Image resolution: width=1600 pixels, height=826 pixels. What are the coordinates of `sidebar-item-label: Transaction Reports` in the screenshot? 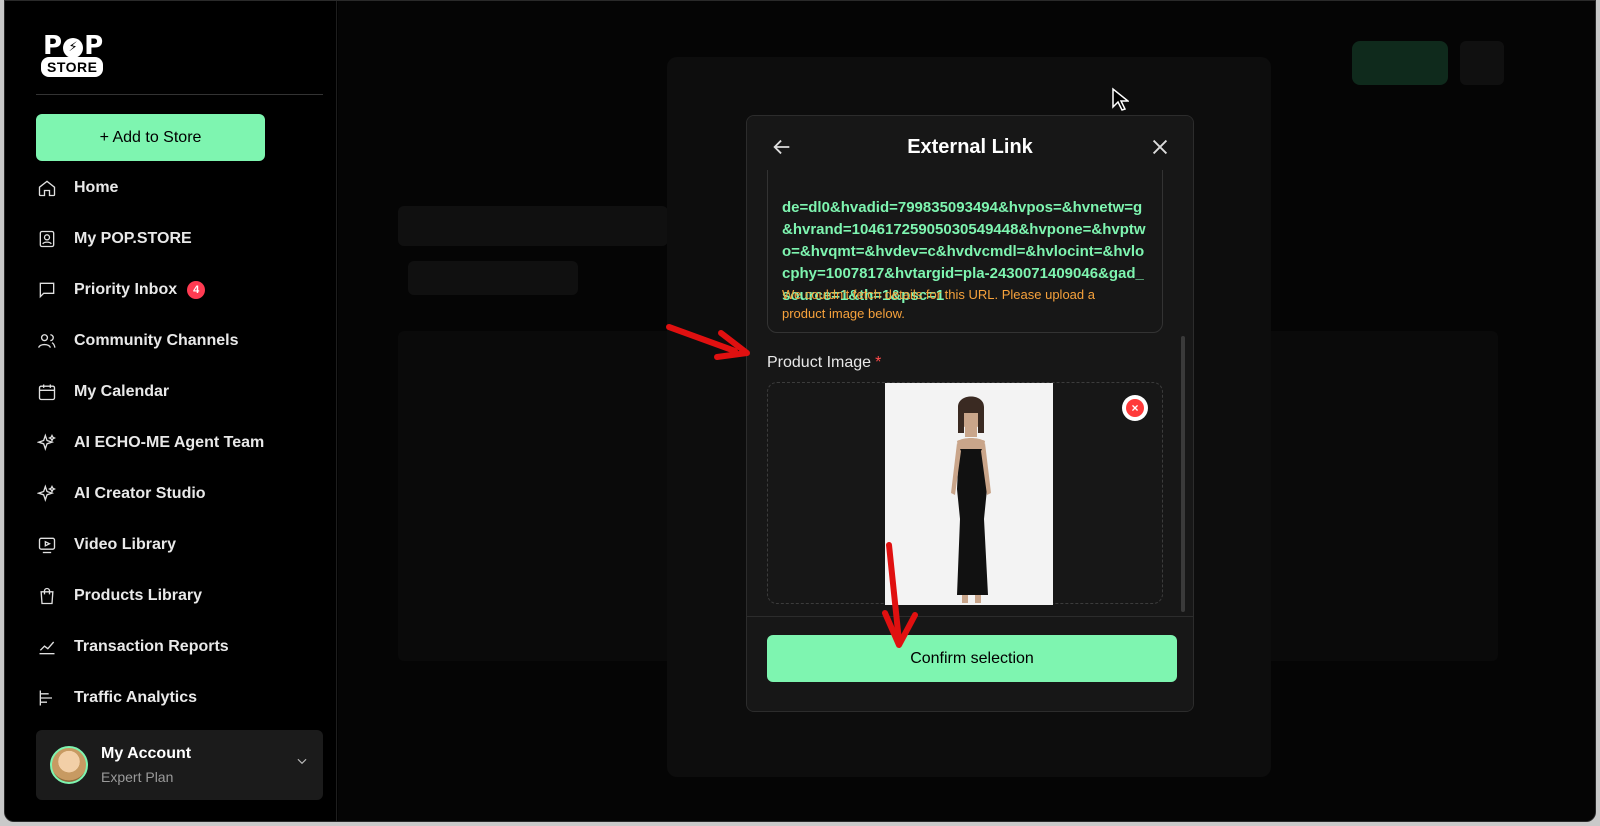 It's located at (151, 646).